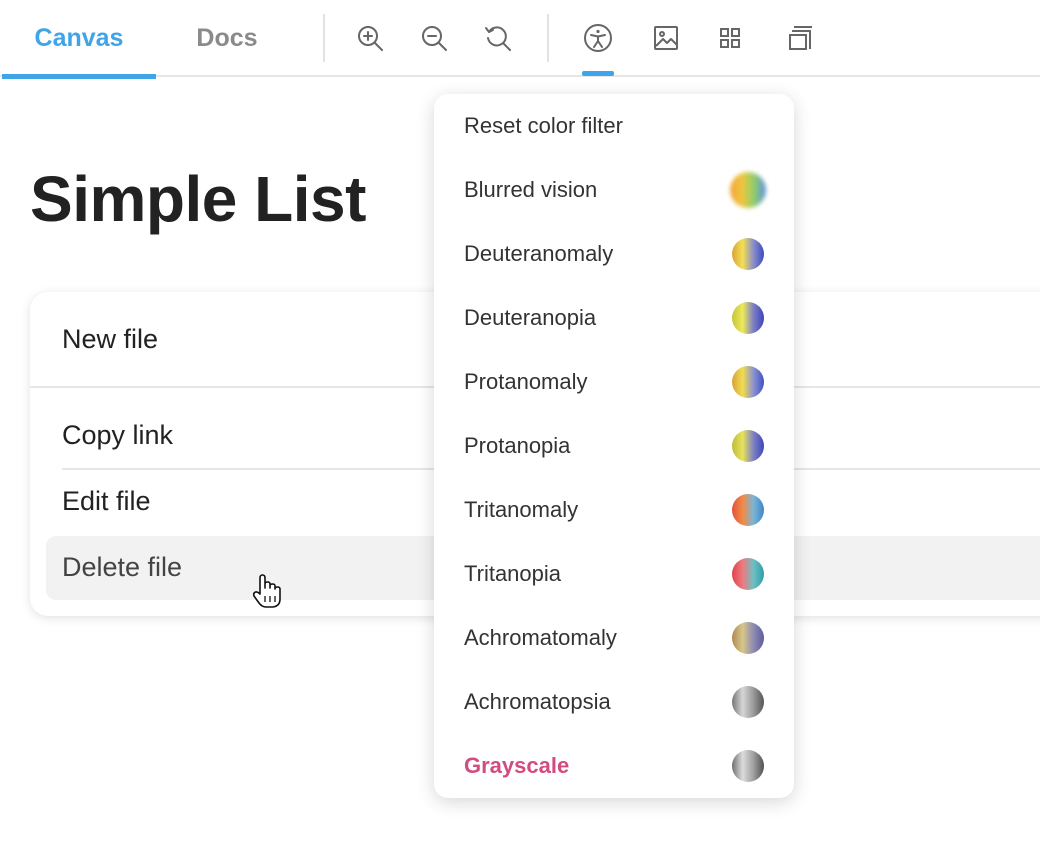 This screenshot has width=1040, height=868. I want to click on tritanopia-swatch-icon, so click(748, 574).